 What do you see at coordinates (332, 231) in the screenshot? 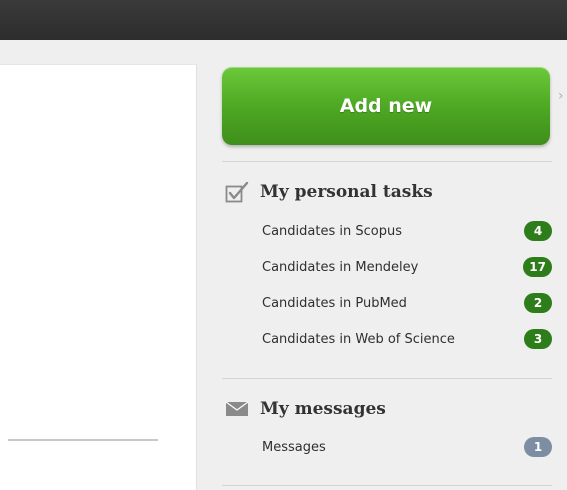
I see `task-label: Candidates in Scopus` at bounding box center [332, 231].